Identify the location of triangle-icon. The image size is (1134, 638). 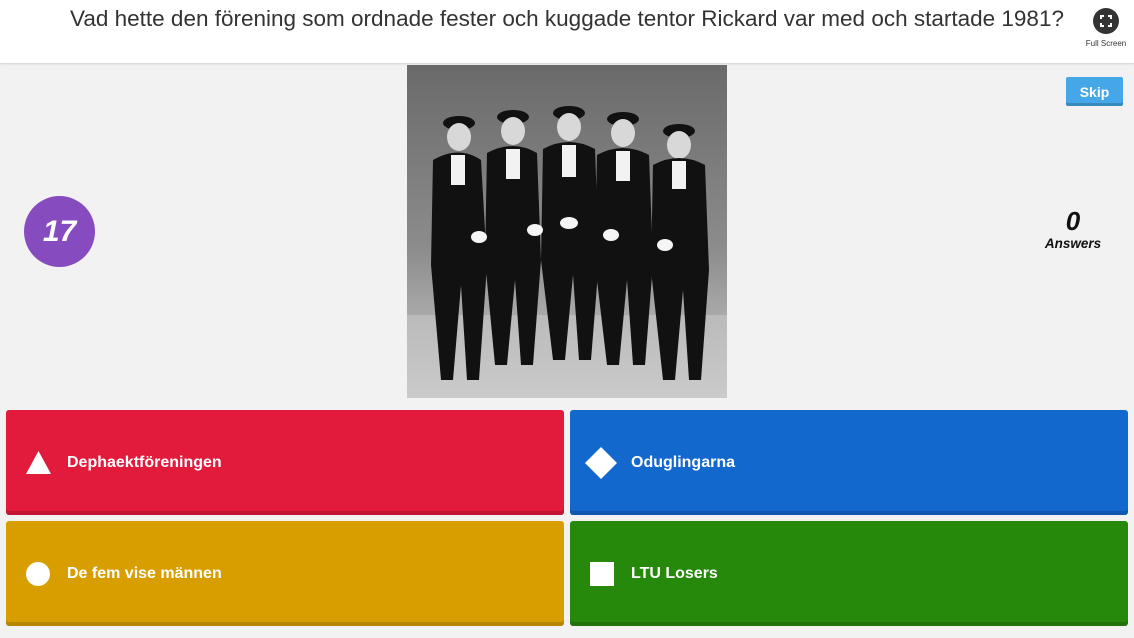
(38, 462).